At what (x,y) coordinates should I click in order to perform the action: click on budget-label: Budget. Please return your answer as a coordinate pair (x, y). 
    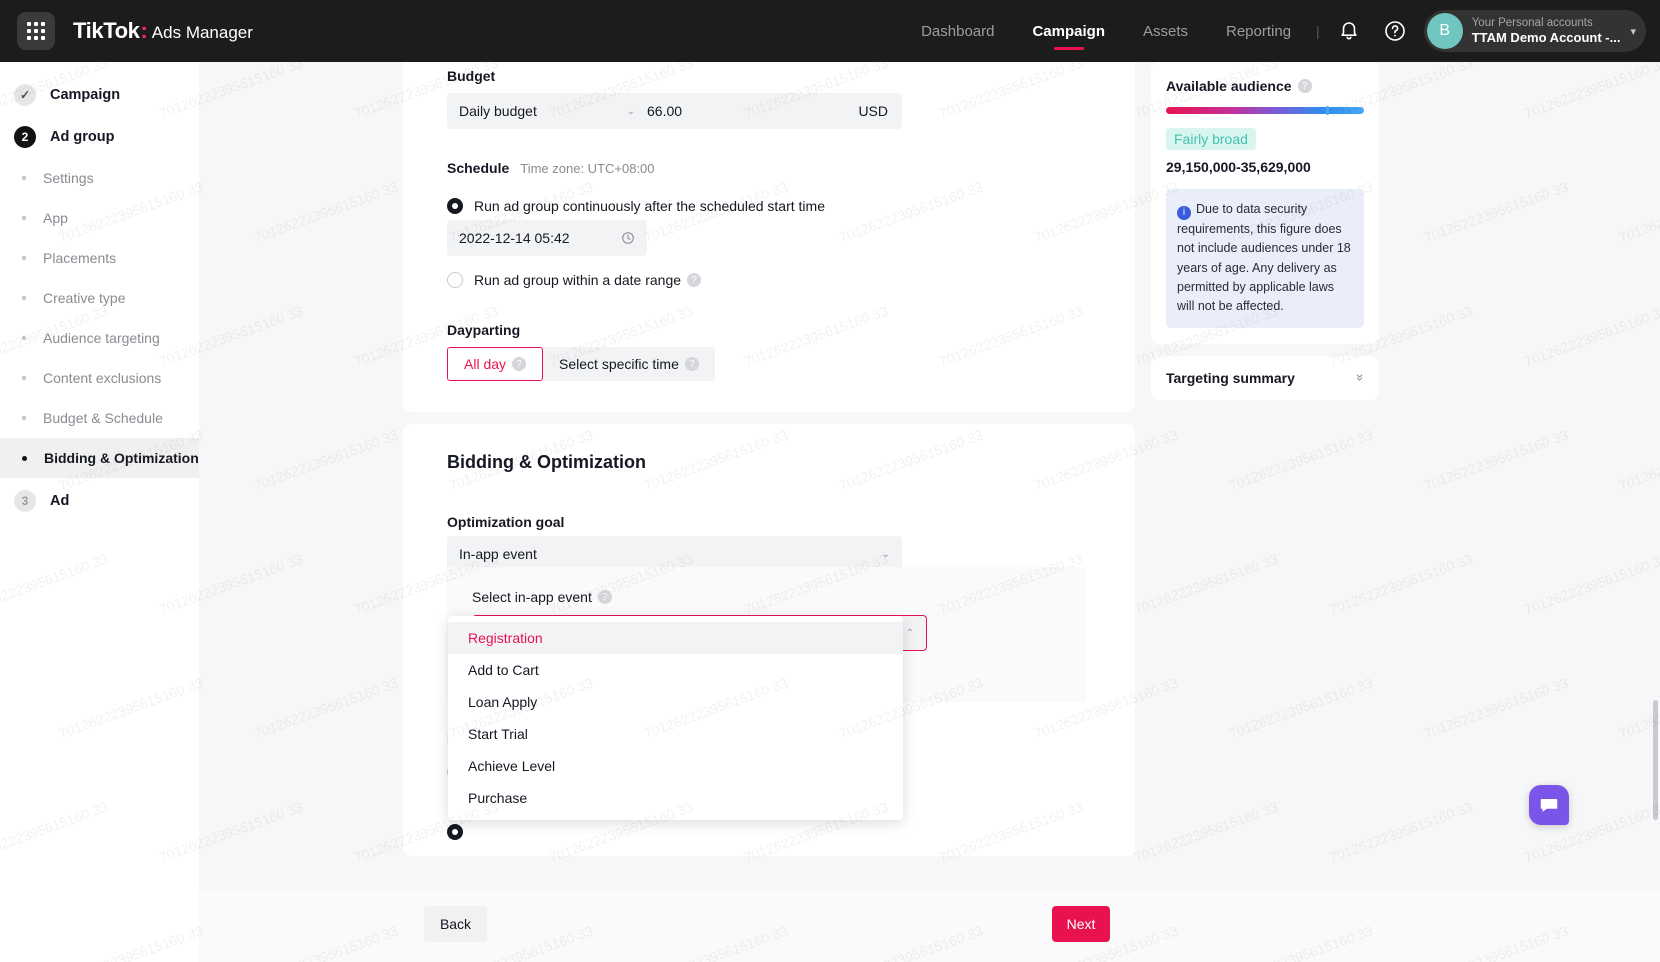
    Looking at the image, I should click on (471, 76).